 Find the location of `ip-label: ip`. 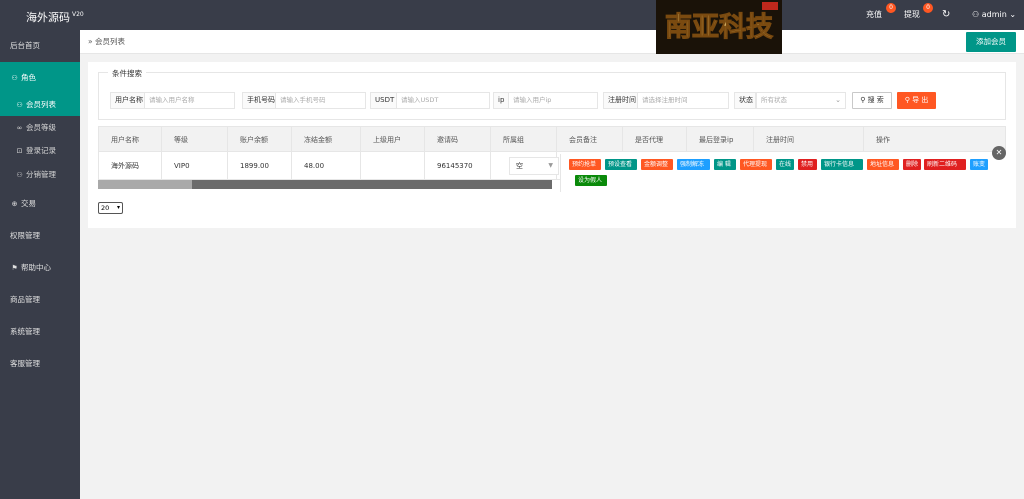

ip-label: ip is located at coordinates (501, 100).